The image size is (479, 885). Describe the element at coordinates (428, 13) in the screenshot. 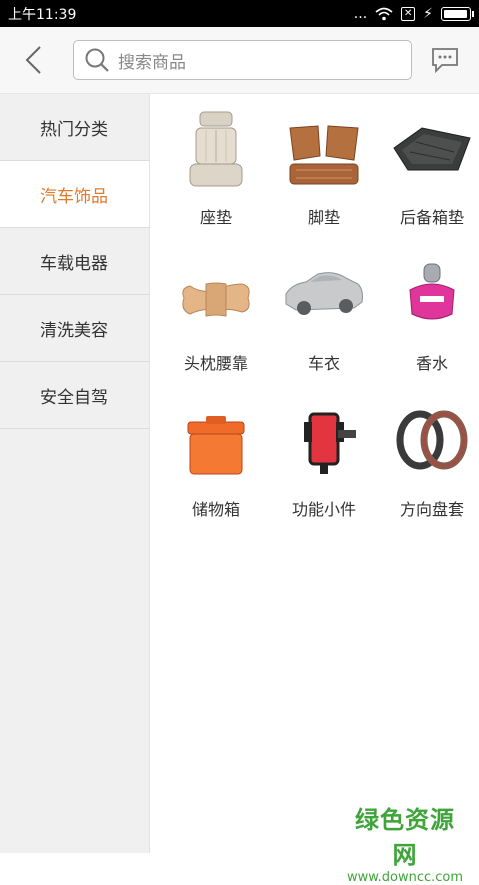

I see `charging-icon: ⚡` at that location.